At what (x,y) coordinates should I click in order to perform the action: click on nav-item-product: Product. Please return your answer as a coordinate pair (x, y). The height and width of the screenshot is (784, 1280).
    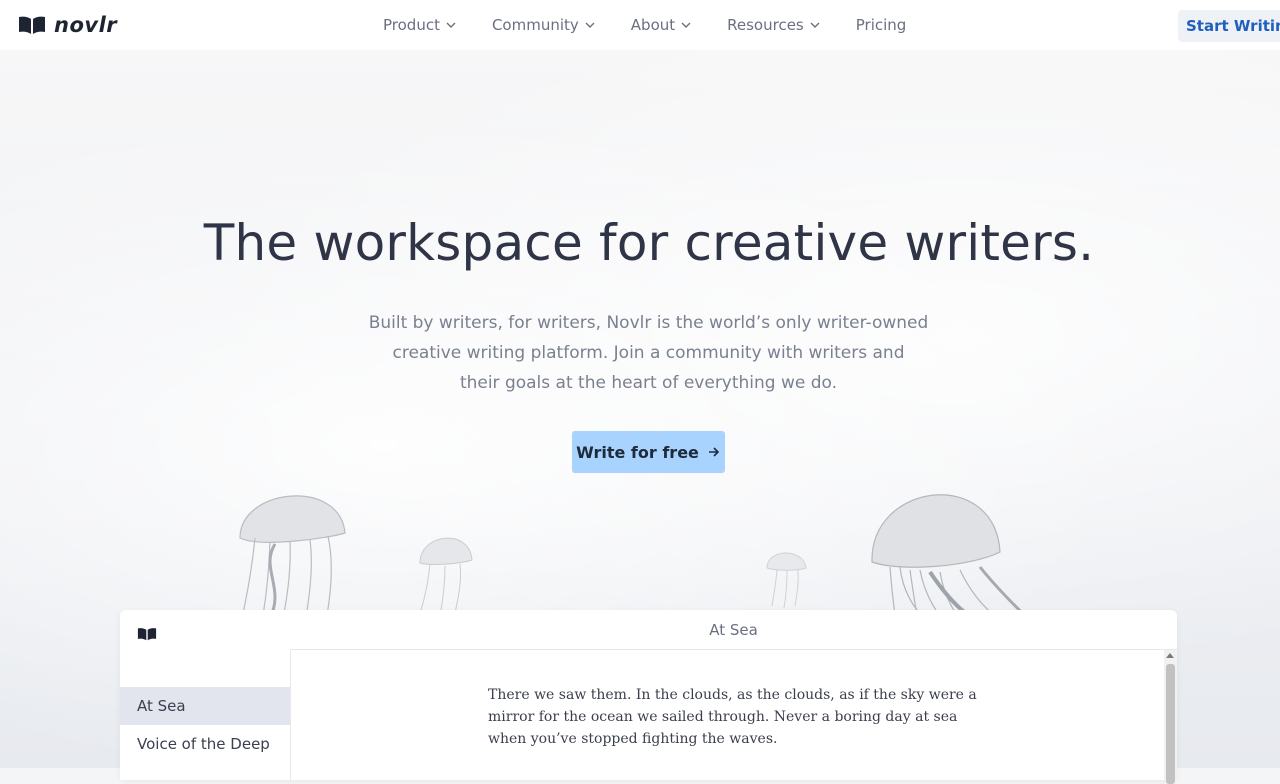
    Looking at the image, I should click on (420, 25).